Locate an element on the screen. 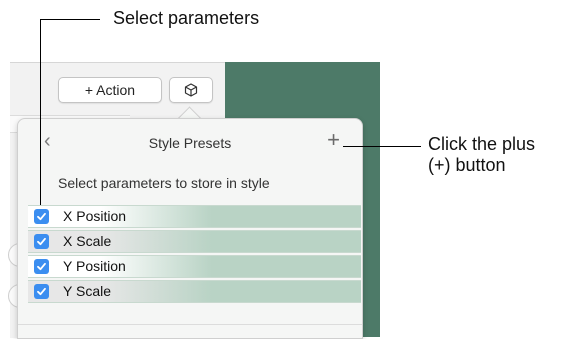 The width and height of the screenshot is (565, 339). cube-icon is located at coordinates (191, 90).